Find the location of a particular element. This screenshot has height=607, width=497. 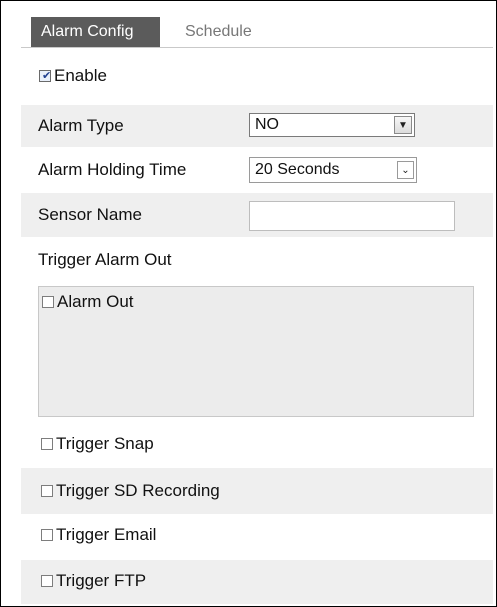

check-mark-icon: ✔ is located at coordinates (47, 76).